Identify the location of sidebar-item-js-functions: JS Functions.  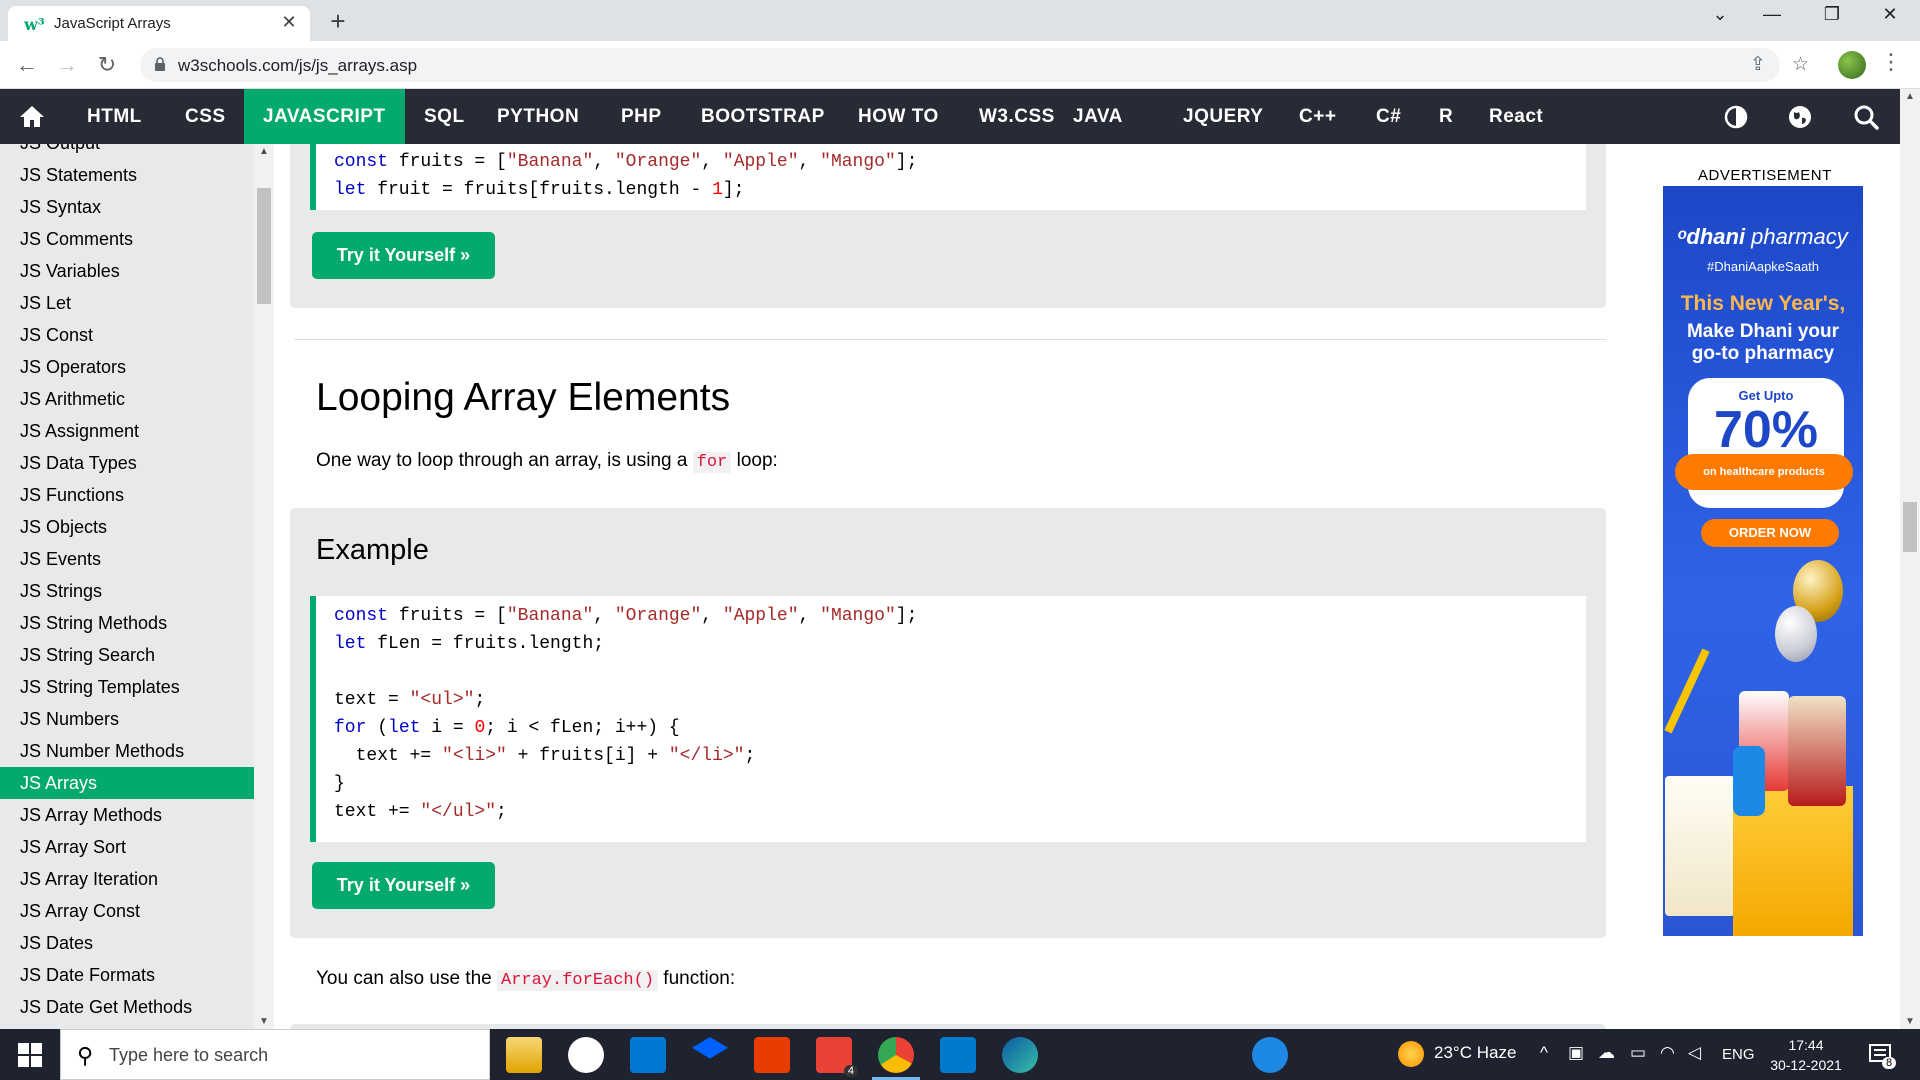
(127, 495).